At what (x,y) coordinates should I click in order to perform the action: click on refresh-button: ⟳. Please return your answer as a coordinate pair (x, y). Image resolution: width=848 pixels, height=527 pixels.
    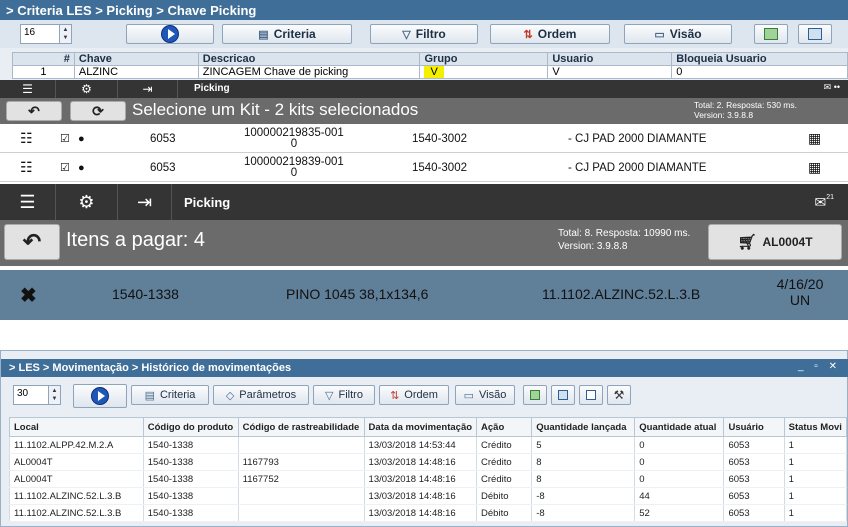
    Looking at the image, I should click on (98, 111).